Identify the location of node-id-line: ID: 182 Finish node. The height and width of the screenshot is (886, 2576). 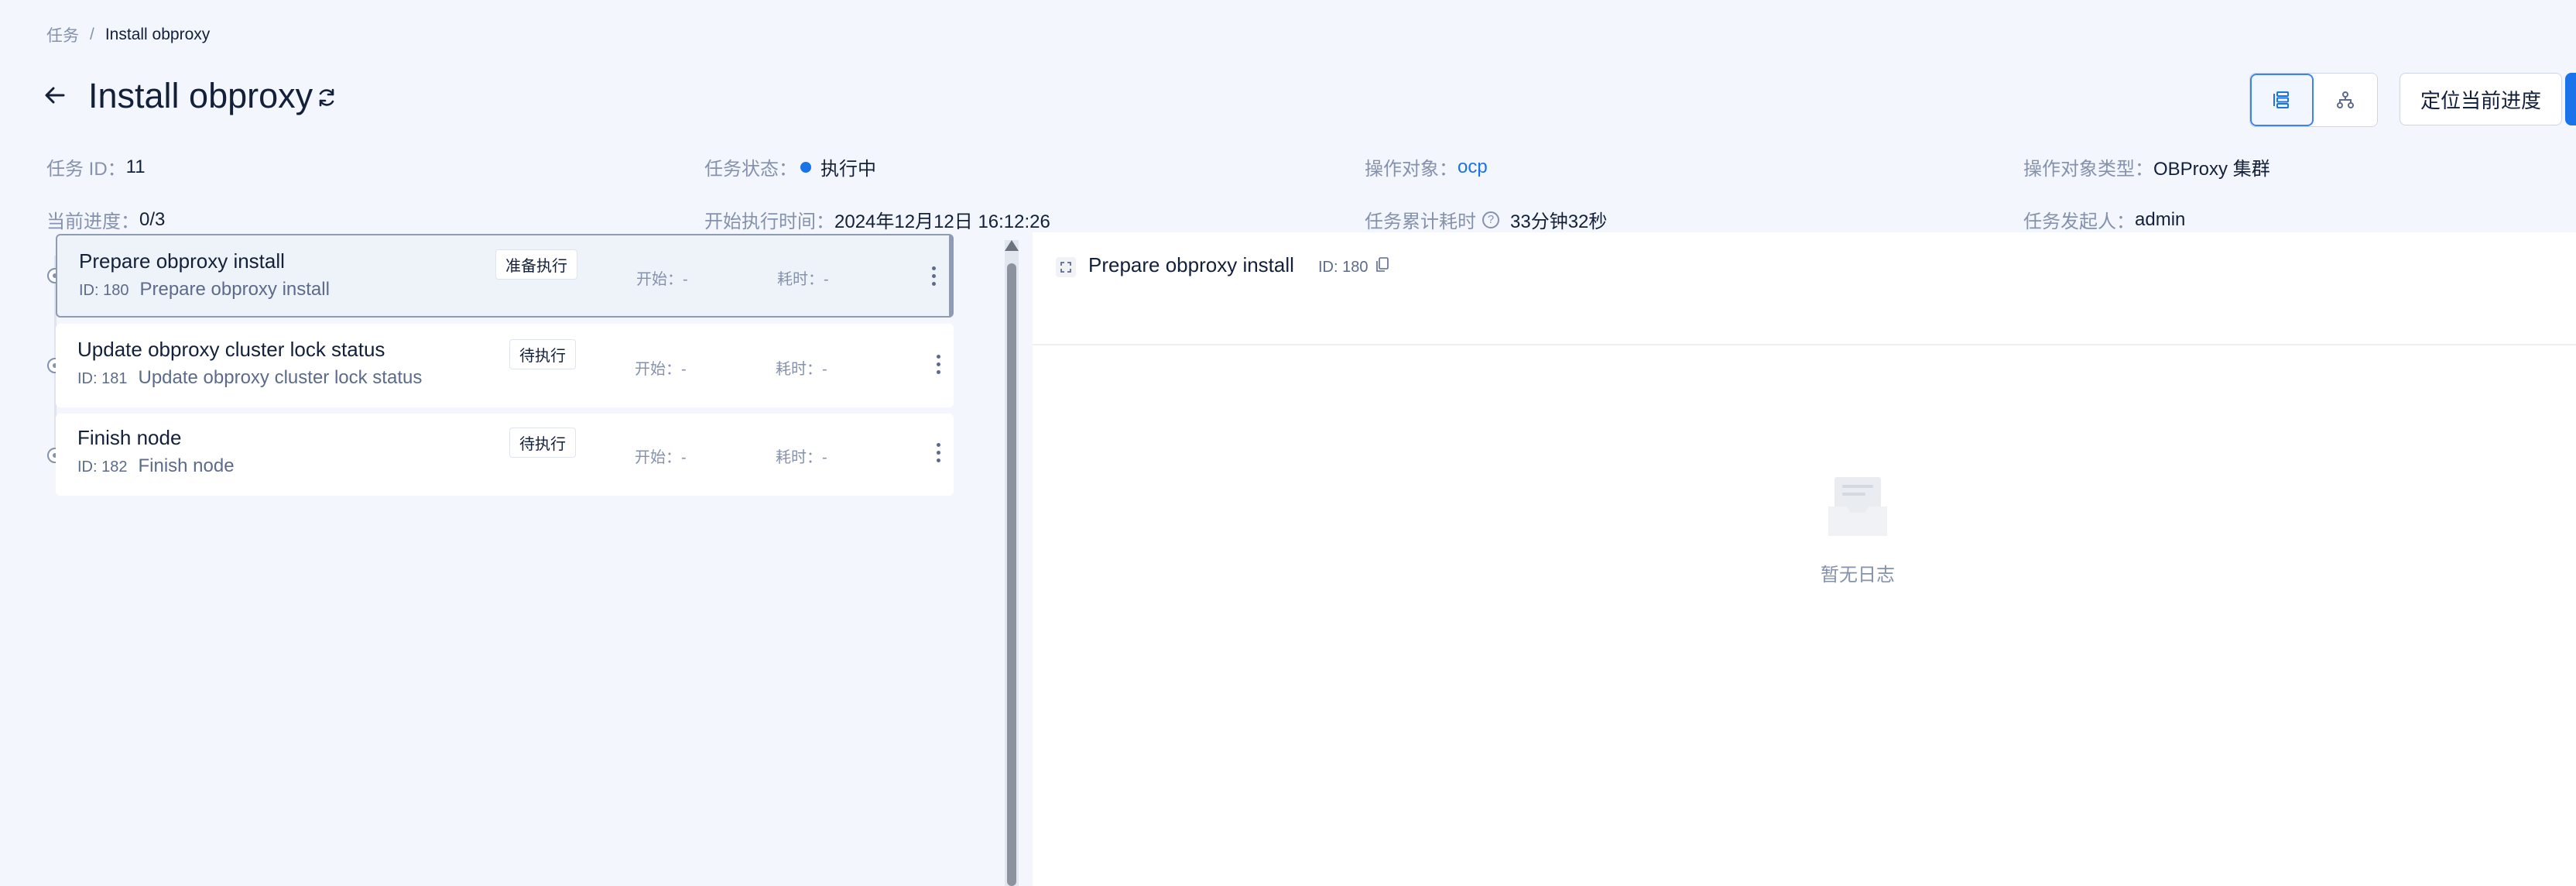
(156, 466).